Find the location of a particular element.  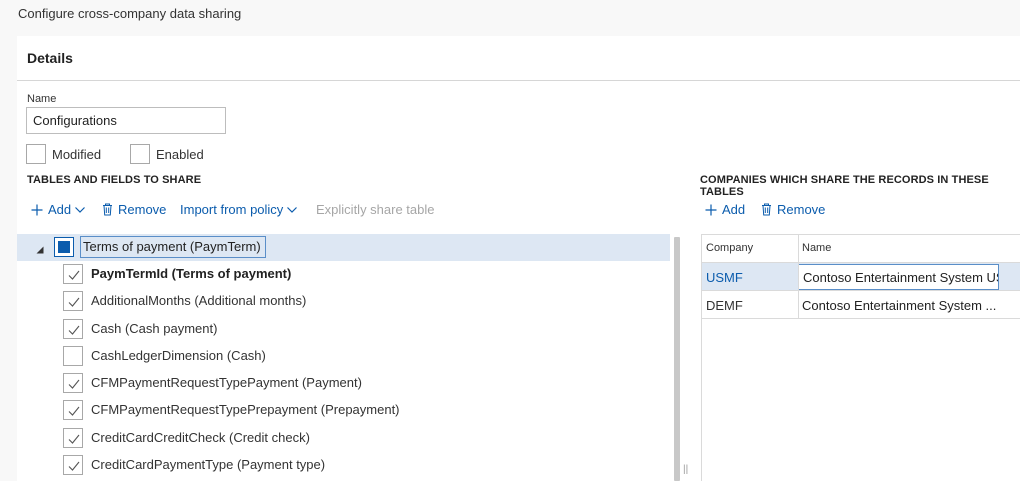

name-field: Configurations is located at coordinates (126, 120).